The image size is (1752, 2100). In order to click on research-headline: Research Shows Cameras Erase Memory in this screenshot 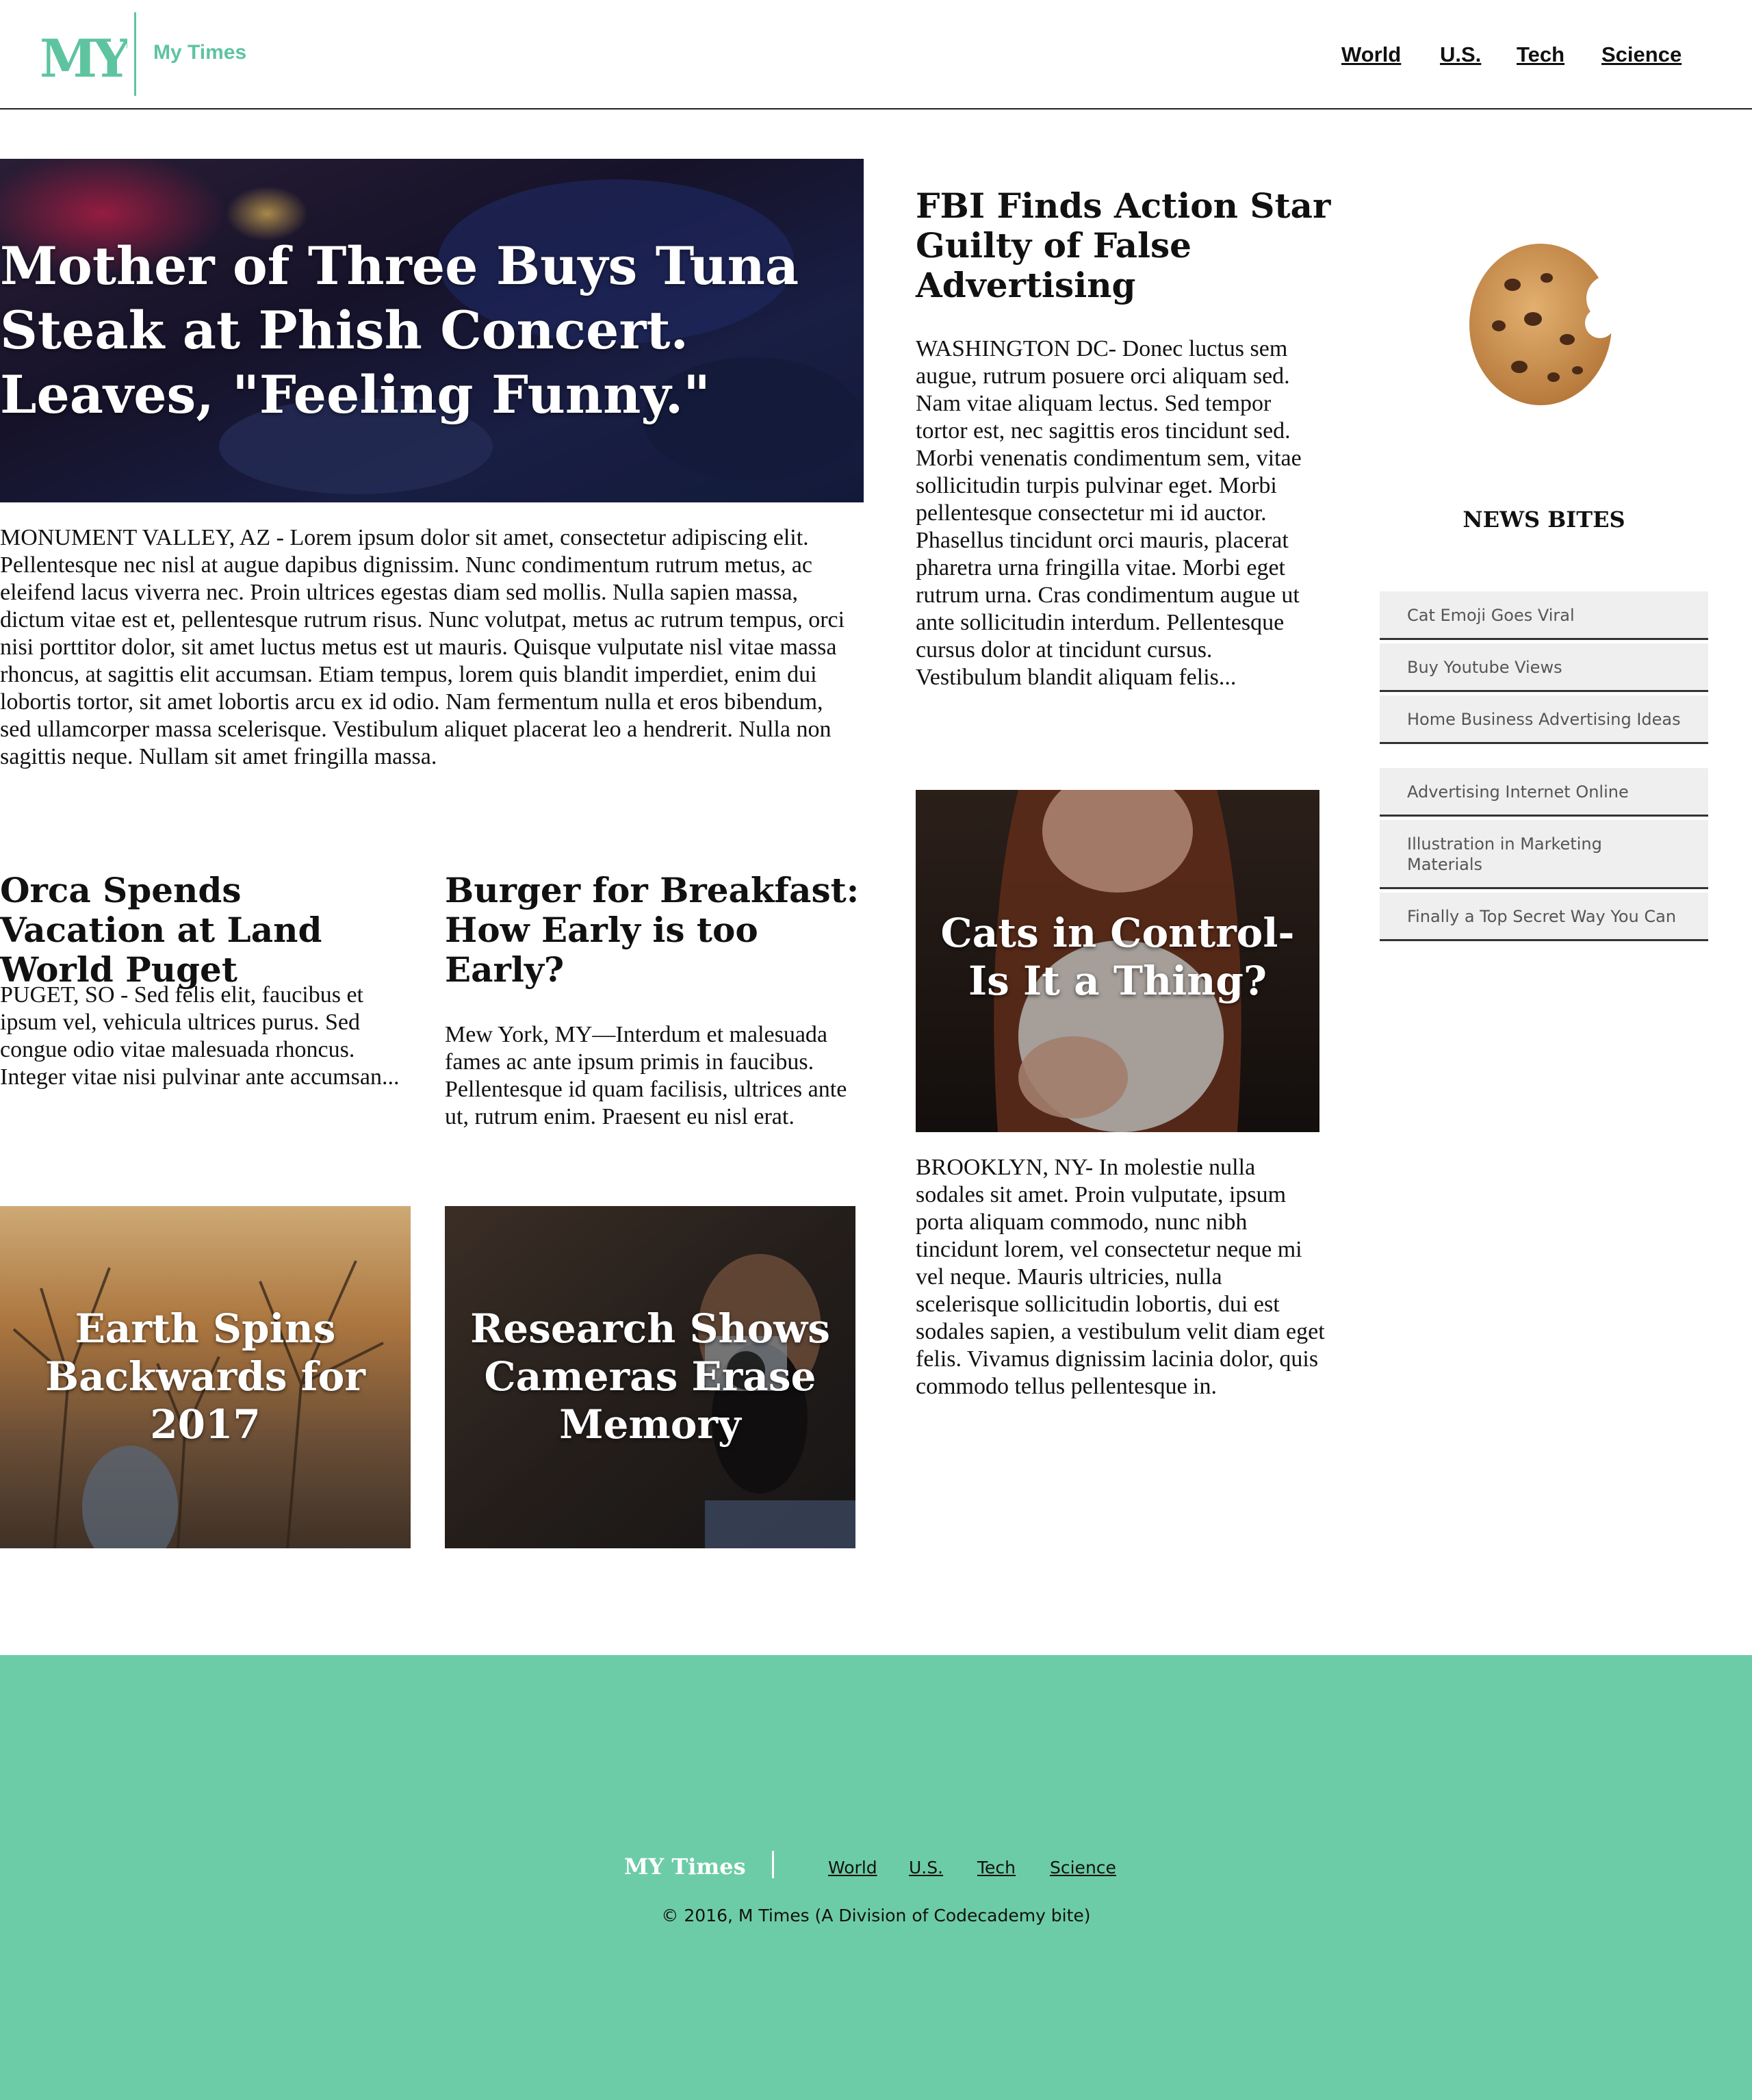, I will do `click(650, 1377)`.